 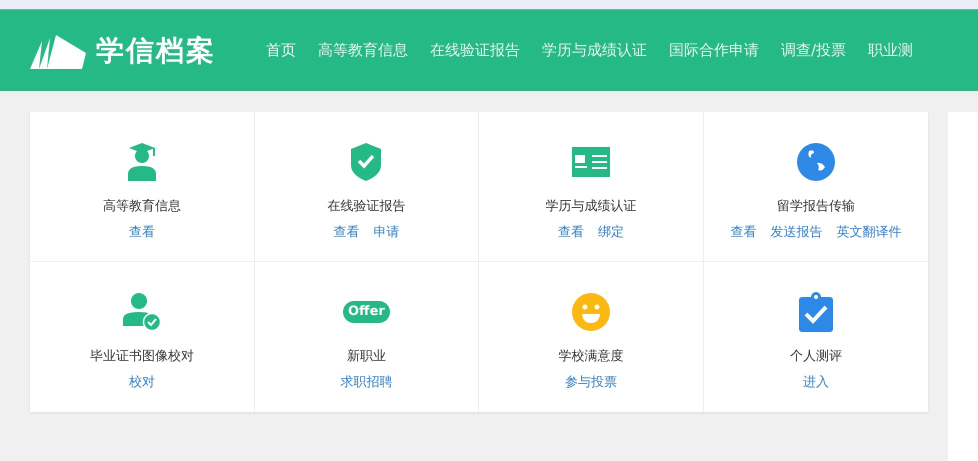 What do you see at coordinates (142, 357) in the screenshot?
I see `tile-title: 毕业证书图像校对` at bounding box center [142, 357].